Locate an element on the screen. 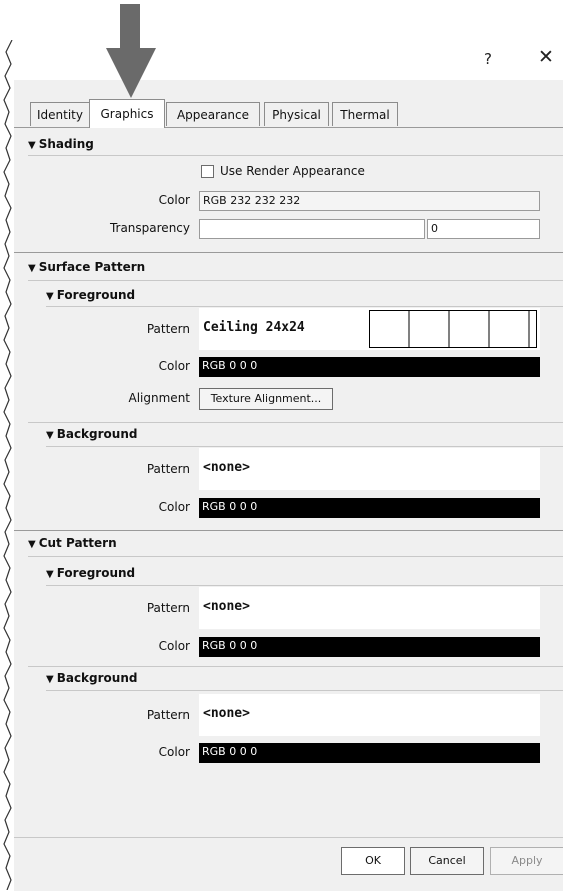  shading-color-label: Color is located at coordinates (174, 200).